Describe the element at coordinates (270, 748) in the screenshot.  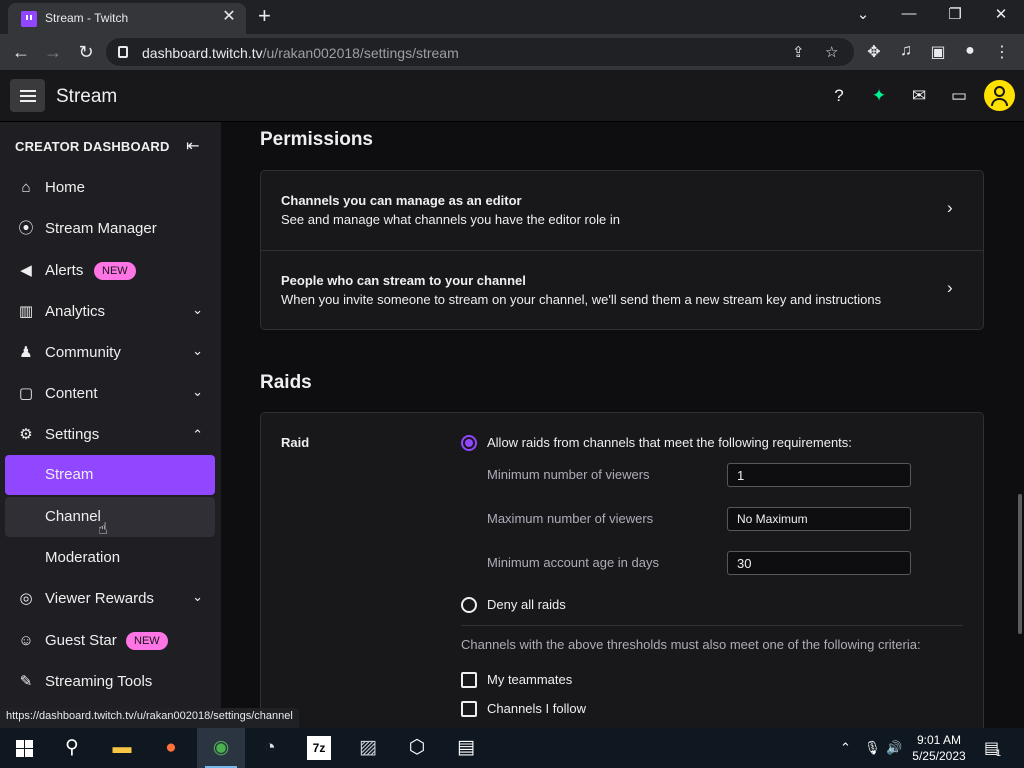
I see `obs-button: ◔` at that location.